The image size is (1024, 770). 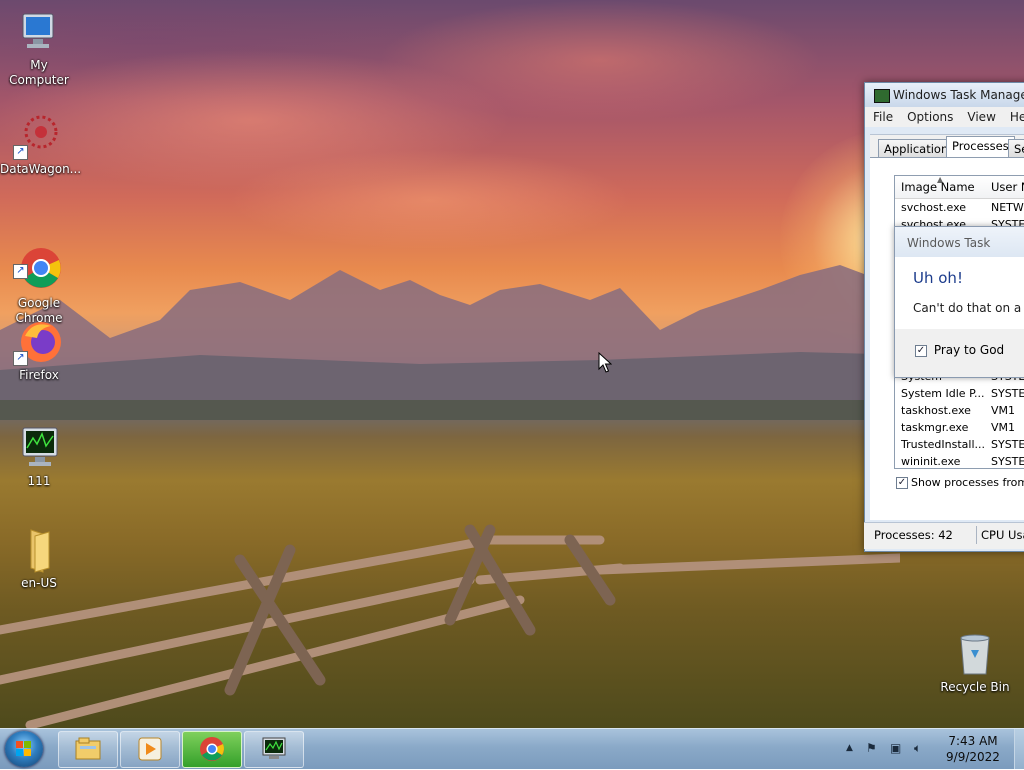 I want to click on my-computer-icon, so click(x=39, y=32).